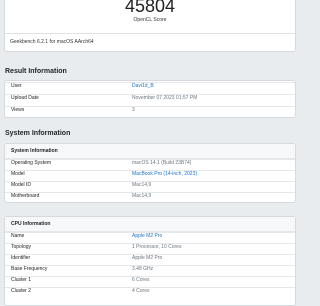 The image size is (320, 306). Describe the element at coordinates (21, 258) in the screenshot. I see `cpu-key: Identifier` at that location.